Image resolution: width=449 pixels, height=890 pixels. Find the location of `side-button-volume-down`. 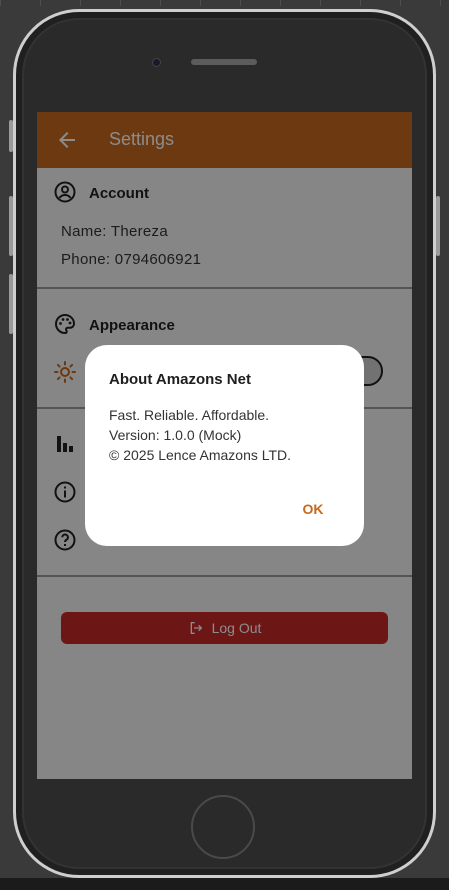

side-button-volume-down is located at coordinates (11, 304).